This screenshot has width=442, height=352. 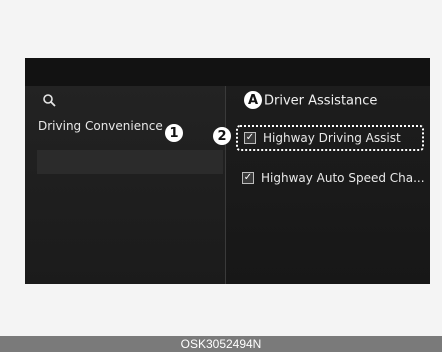 I want to click on status-bar, so click(x=227, y=72).